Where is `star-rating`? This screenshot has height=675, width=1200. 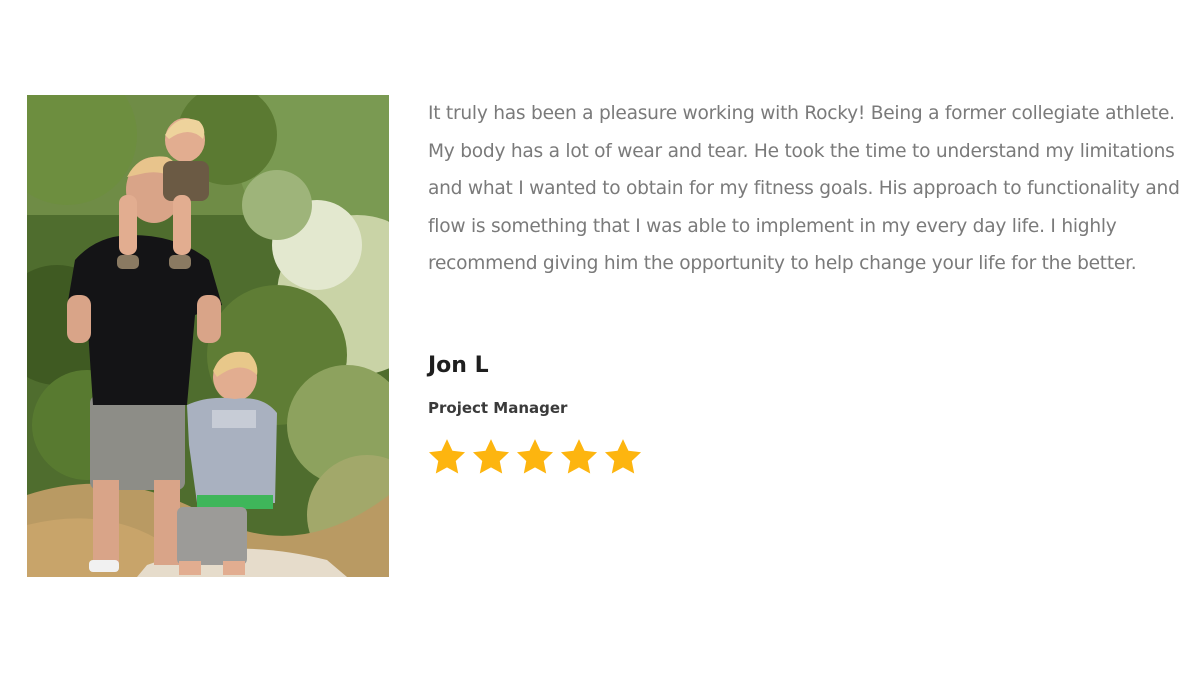 star-rating is located at coordinates (535, 458).